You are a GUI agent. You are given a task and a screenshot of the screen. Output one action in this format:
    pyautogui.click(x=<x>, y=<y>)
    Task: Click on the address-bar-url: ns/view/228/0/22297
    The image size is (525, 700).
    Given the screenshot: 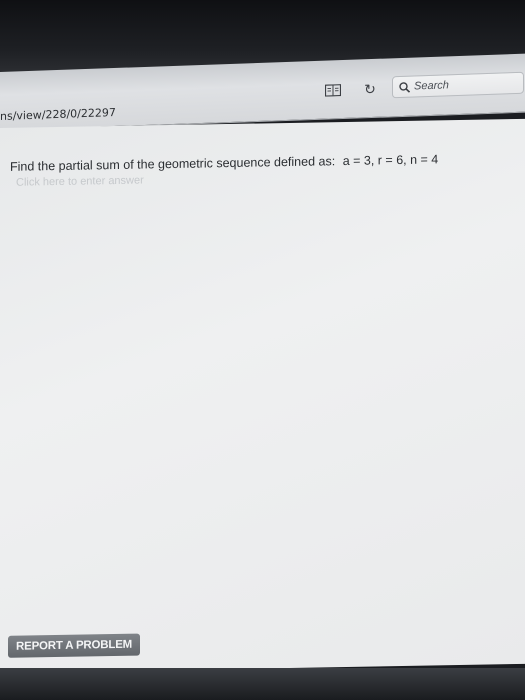 What is the action you would take?
    pyautogui.click(x=58, y=114)
    